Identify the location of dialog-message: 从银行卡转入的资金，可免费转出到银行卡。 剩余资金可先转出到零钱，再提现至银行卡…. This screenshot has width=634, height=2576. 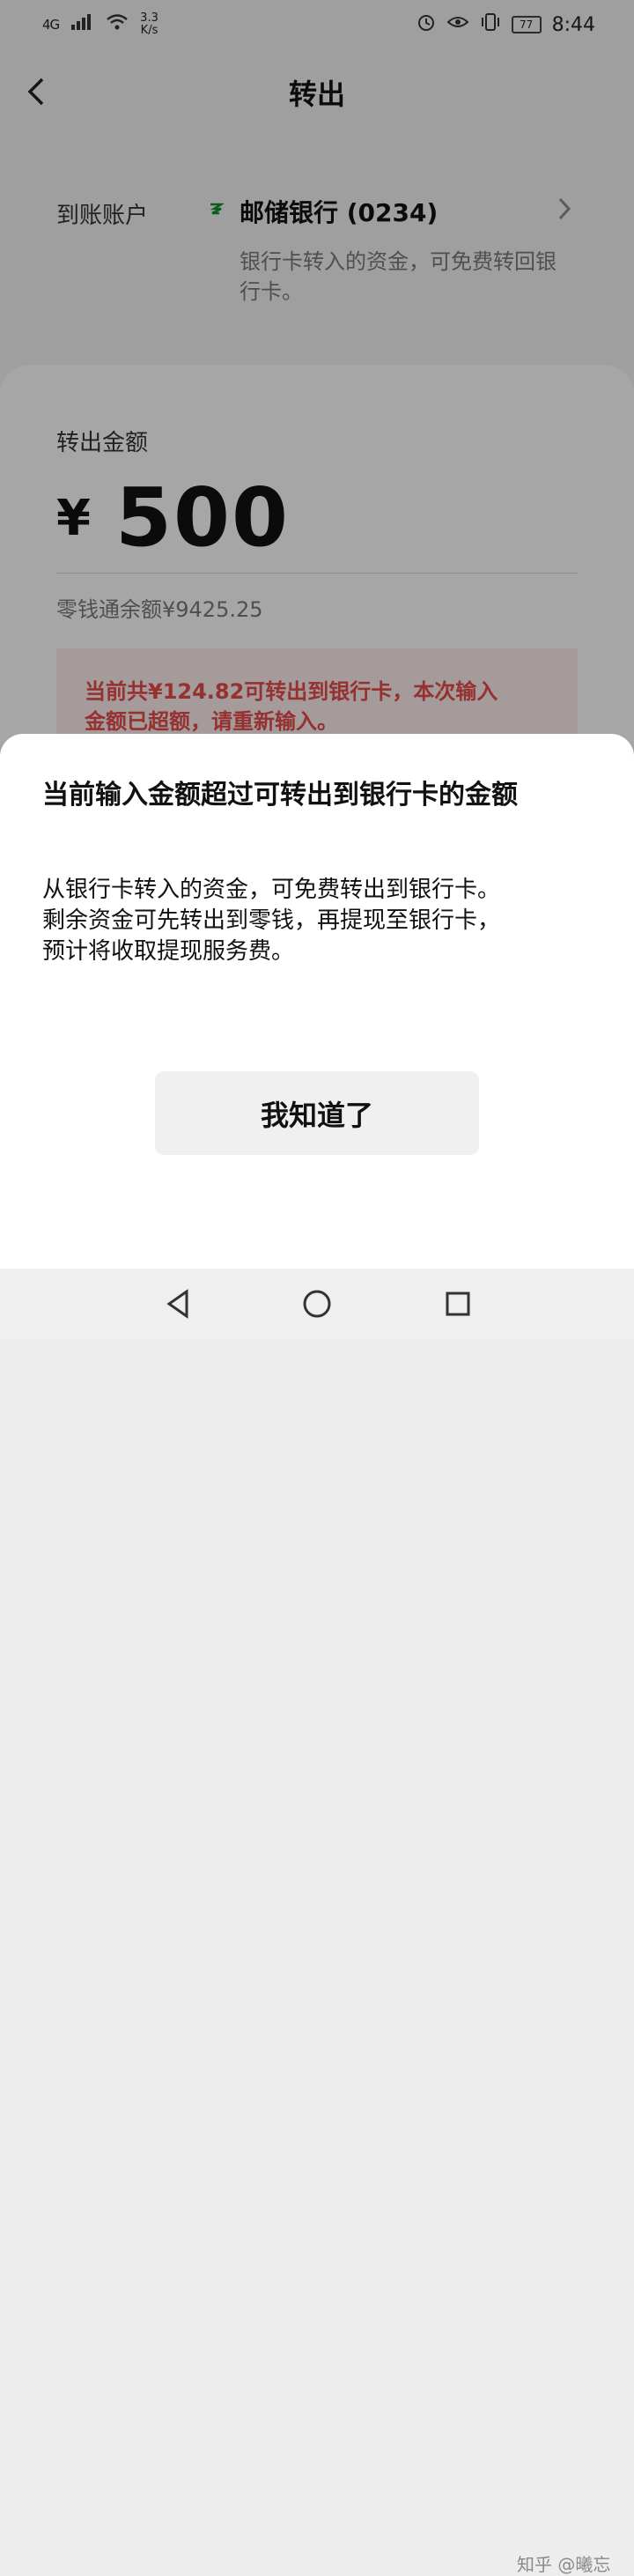
(317, 921).